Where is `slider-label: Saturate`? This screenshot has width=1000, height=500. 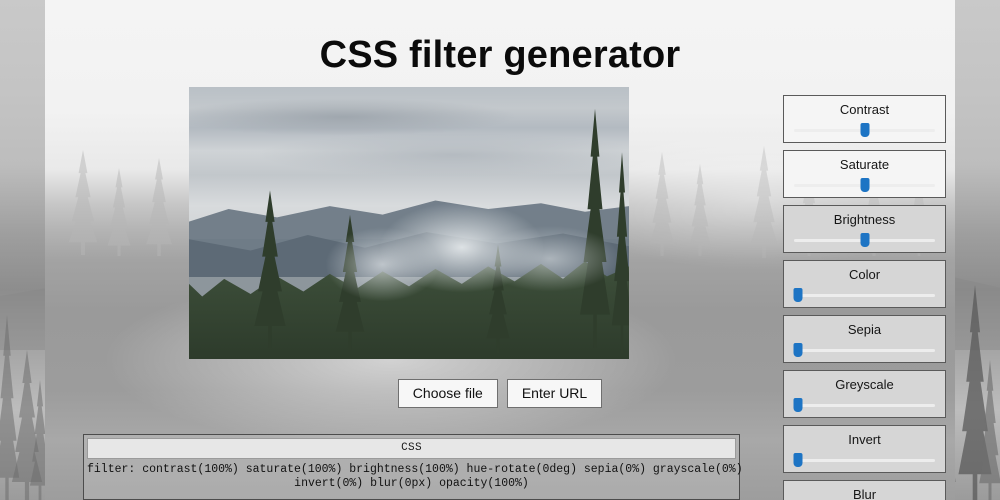 slider-label: Saturate is located at coordinates (864, 164).